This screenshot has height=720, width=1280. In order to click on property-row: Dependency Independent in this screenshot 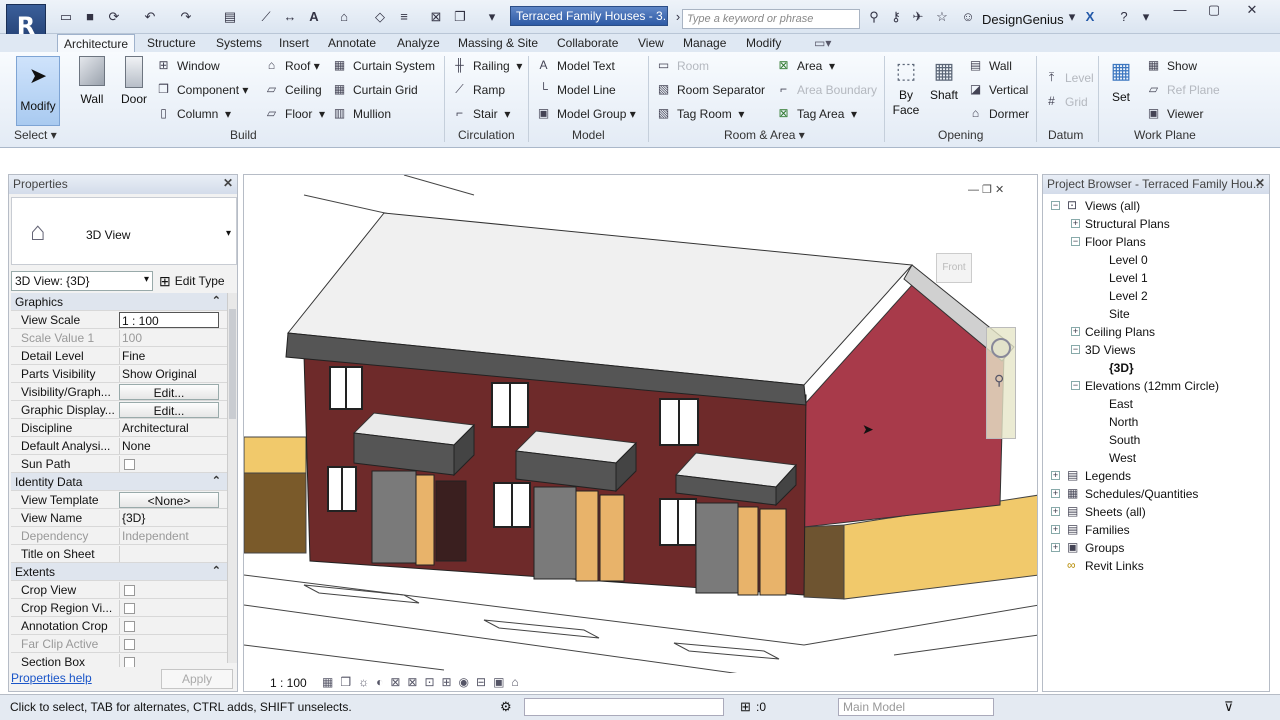, I will do `click(119, 536)`.